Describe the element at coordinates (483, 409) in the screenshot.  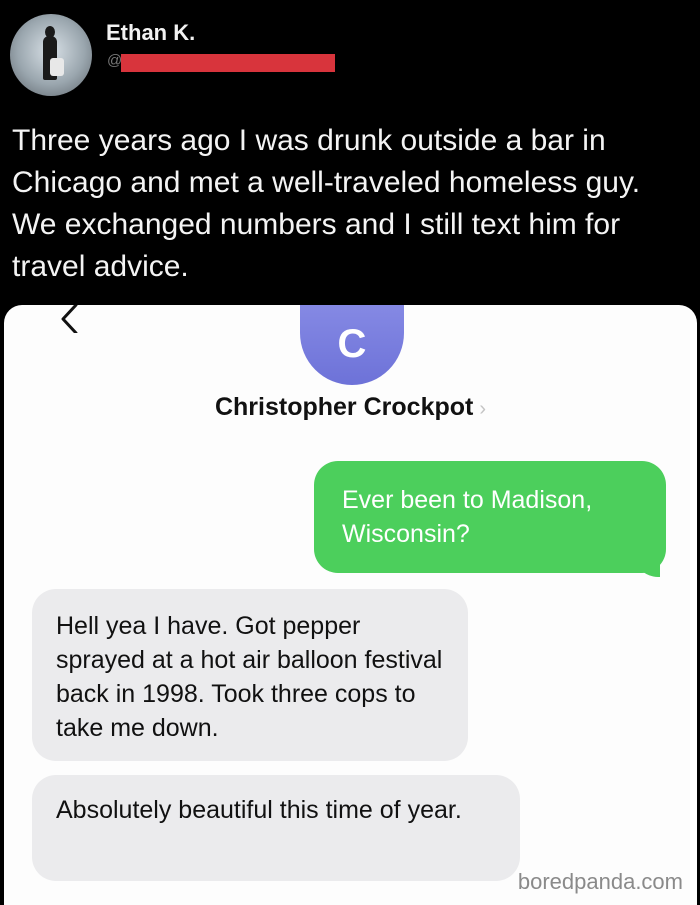
I see `chevron-right-icon: ›` at that location.